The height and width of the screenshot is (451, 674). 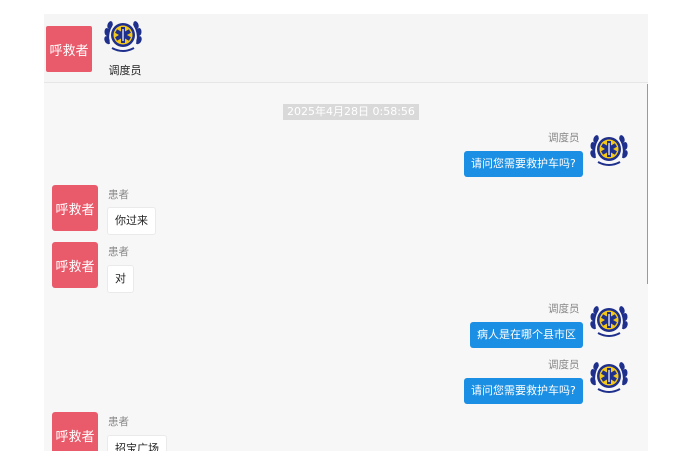 What do you see at coordinates (647, 184) in the screenshot?
I see `scrollbar` at bounding box center [647, 184].